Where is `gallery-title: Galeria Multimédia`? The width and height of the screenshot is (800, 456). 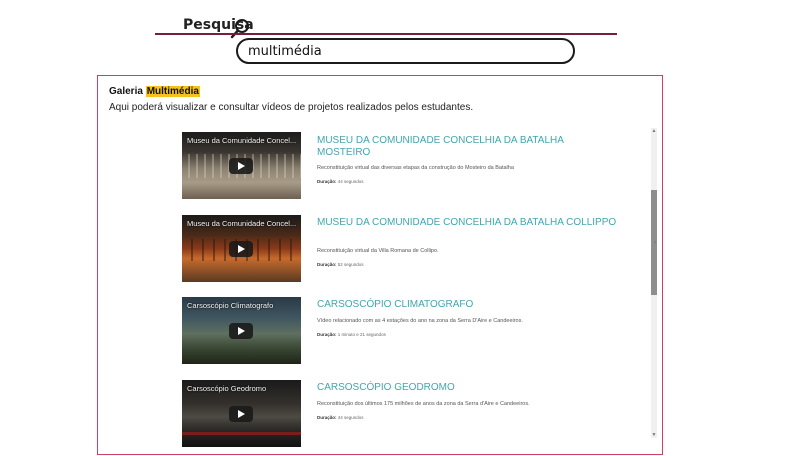
gallery-title: Galeria Multimédia is located at coordinates (154, 91).